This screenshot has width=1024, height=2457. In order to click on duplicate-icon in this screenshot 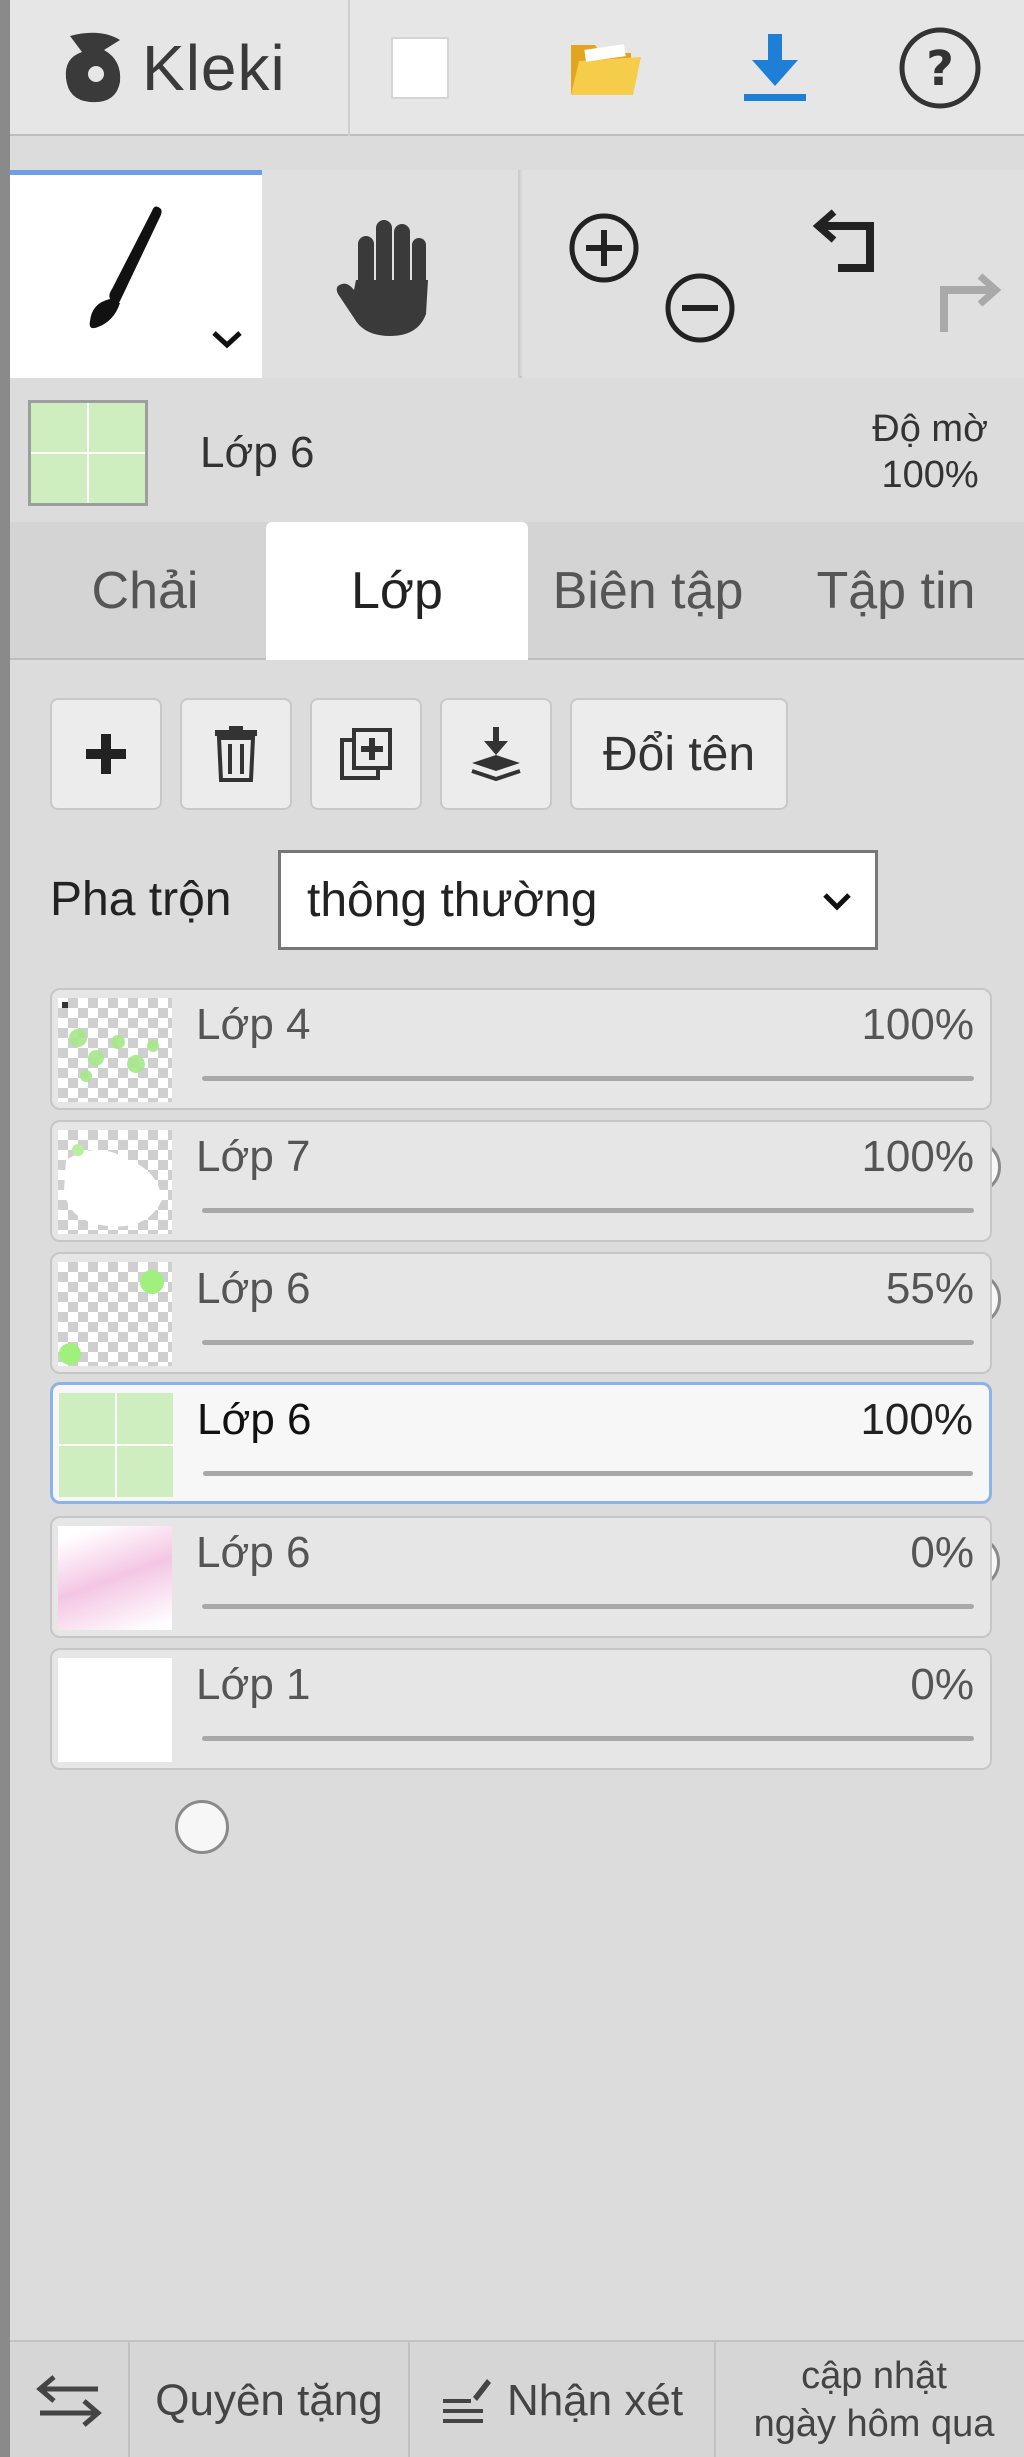, I will do `click(366, 754)`.